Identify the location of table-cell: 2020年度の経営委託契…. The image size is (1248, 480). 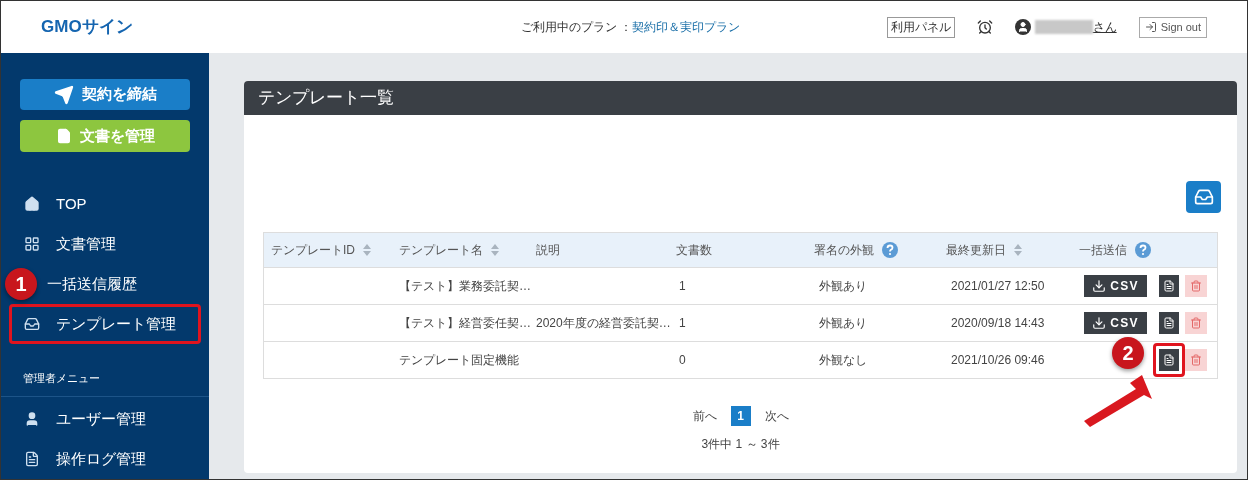
(603, 323).